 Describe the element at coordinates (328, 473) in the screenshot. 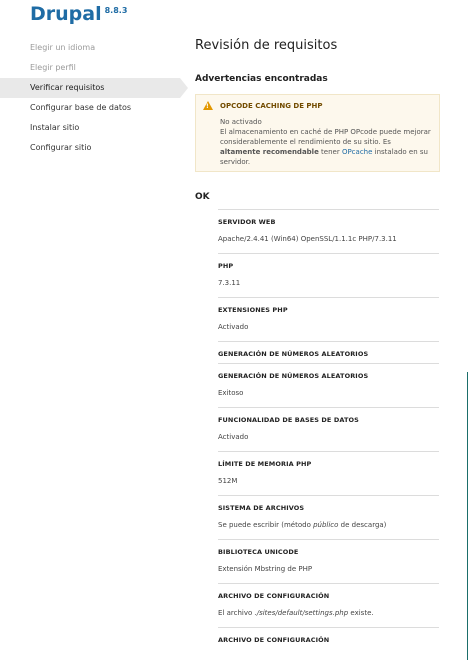

I see `requirement-item: LÍMITE DE MEMORIA PHP 512M` at that location.